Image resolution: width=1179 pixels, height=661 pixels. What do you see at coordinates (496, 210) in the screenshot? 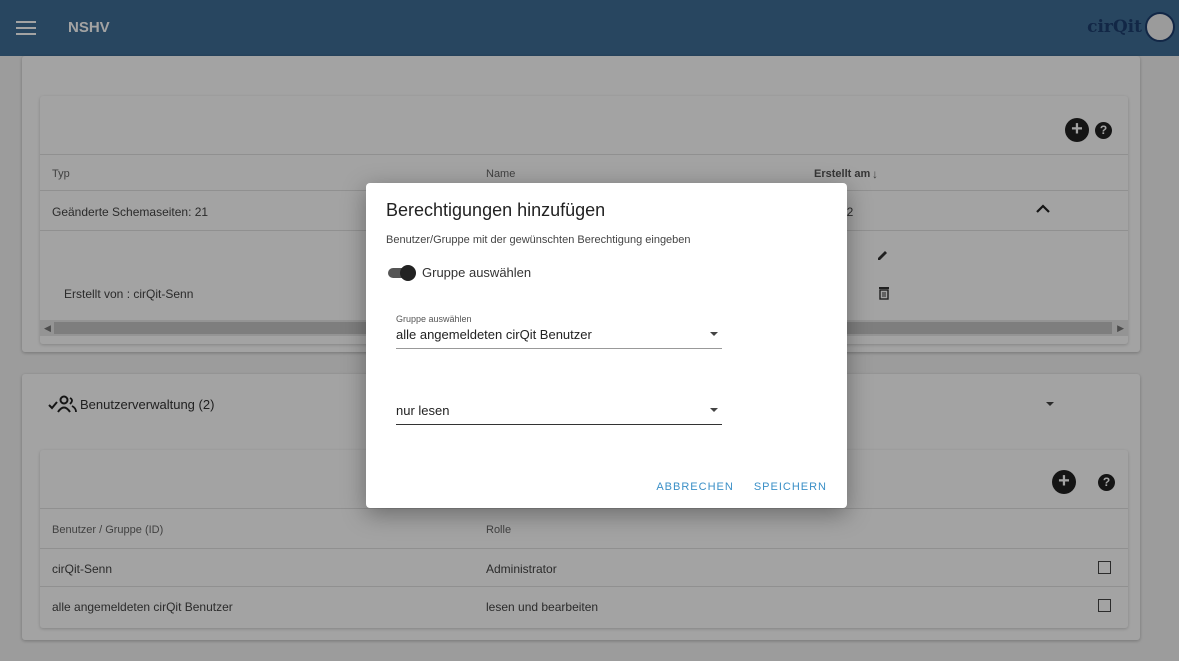
I see `dialog-title: Berechtigungen hinzufügen` at bounding box center [496, 210].